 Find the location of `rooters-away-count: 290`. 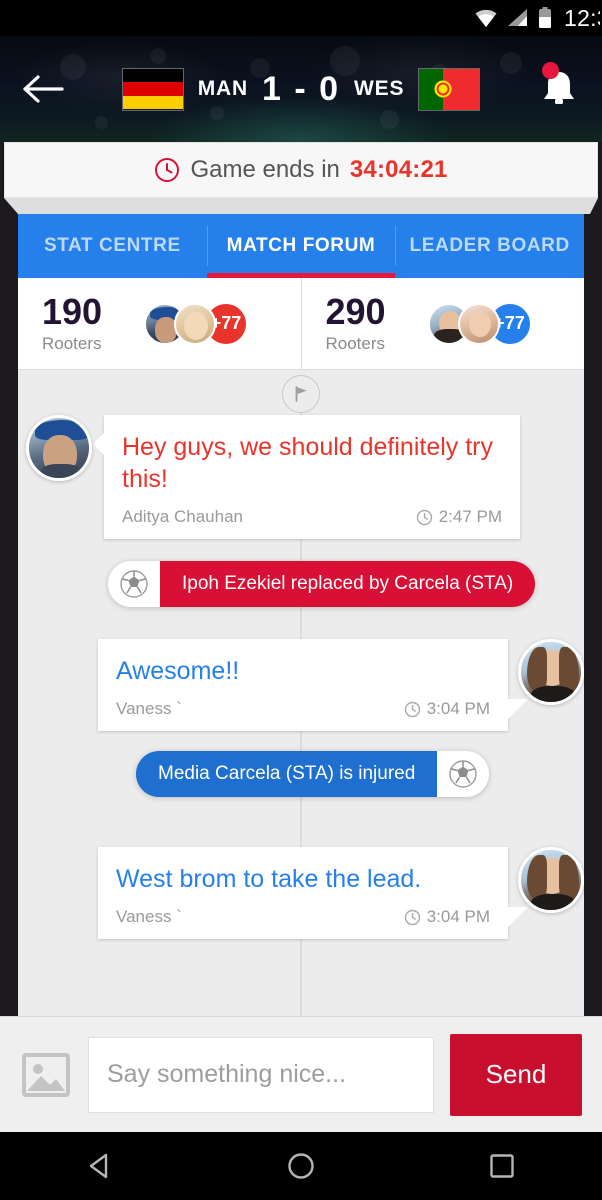

rooters-away-count: 290 is located at coordinates (355, 311).